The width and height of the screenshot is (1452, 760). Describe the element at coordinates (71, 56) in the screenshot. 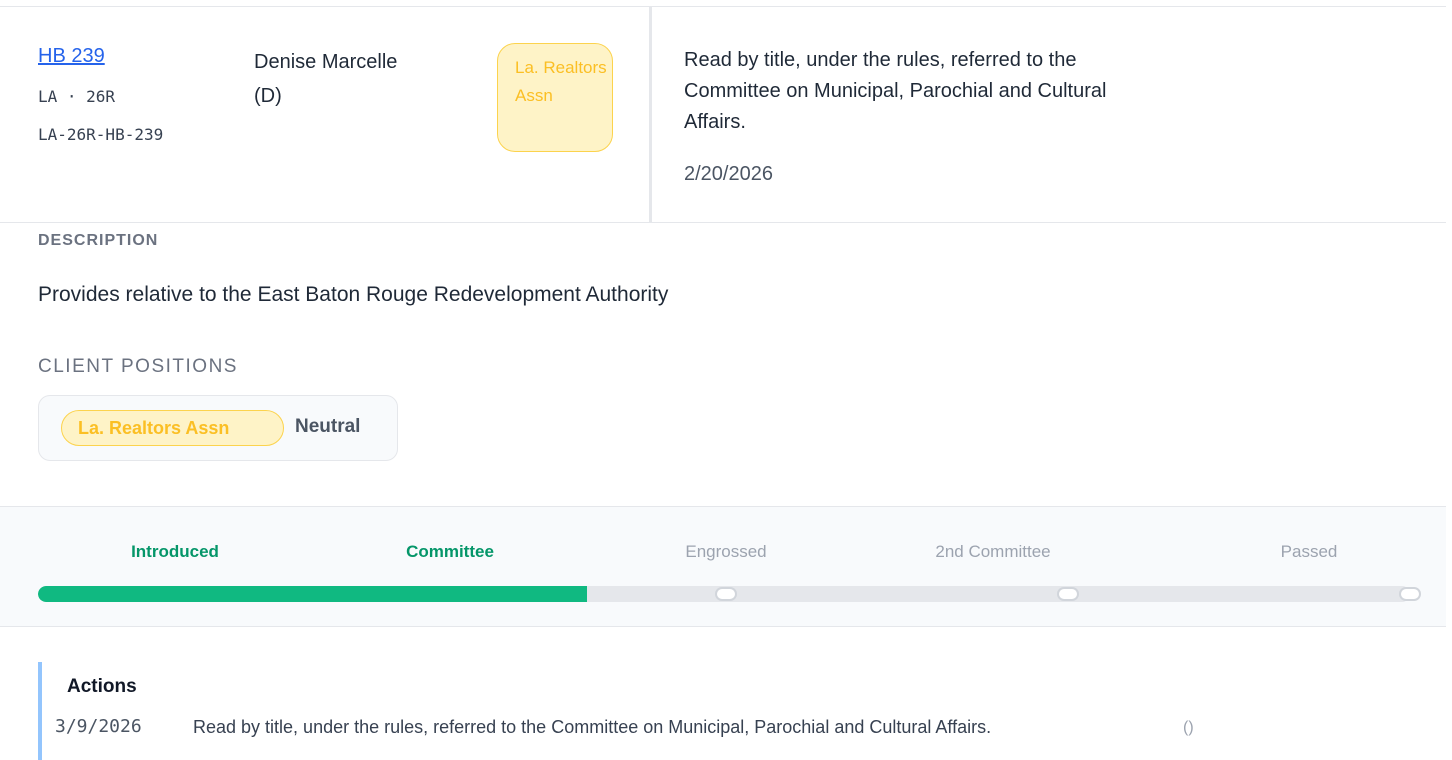

I see `bill-number-link: HB 239` at that location.